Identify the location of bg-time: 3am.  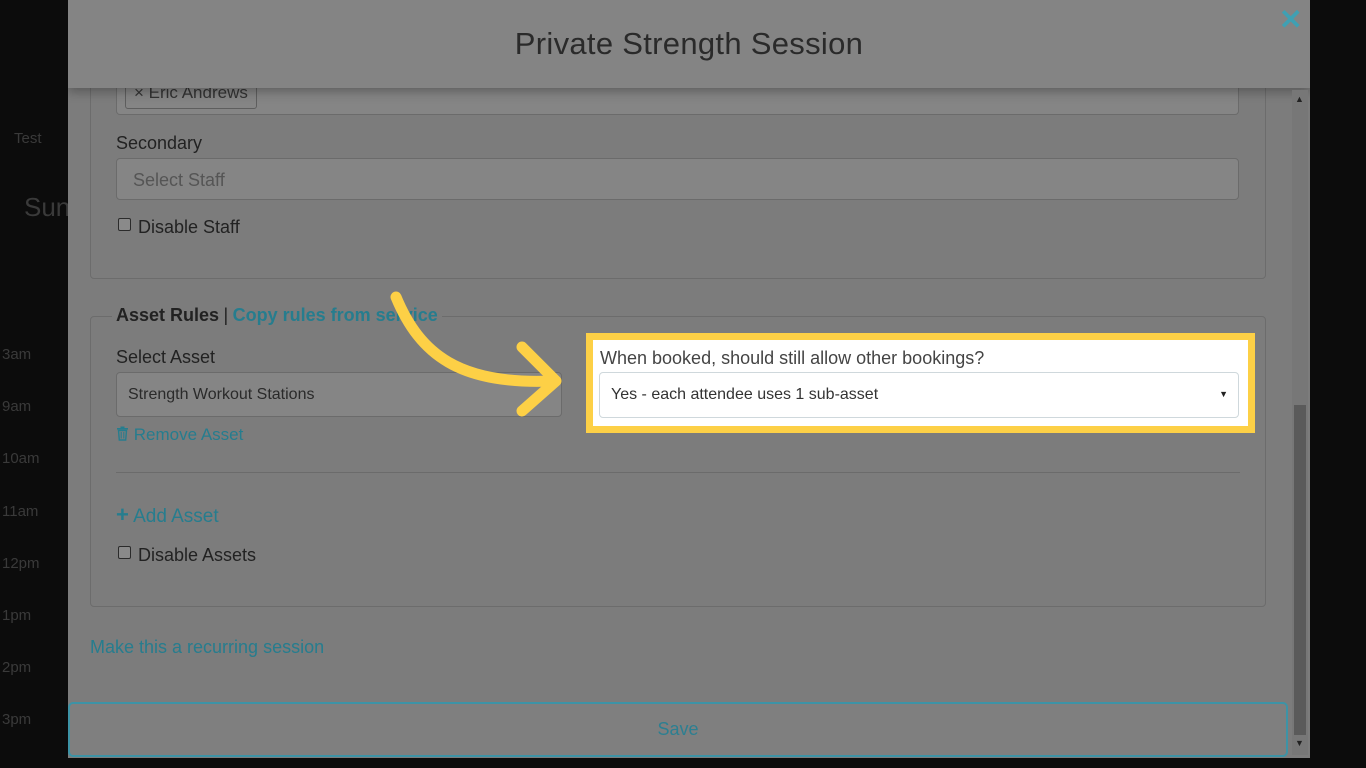
(17, 354).